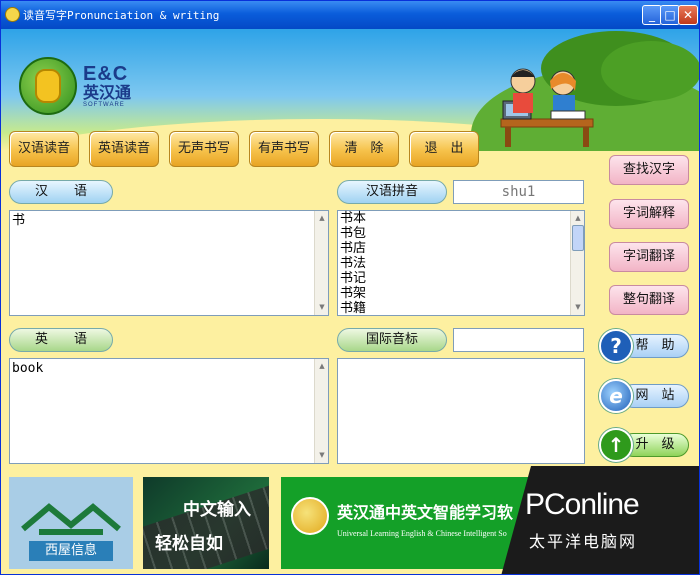  What do you see at coordinates (518, 340) in the screenshot?
I see `ipa-input` at bounding box center [518, 340].